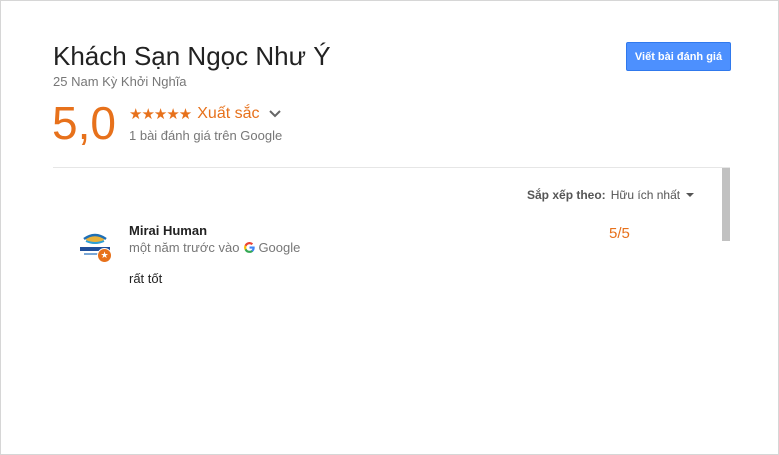 The height and width of the screenshot is (455, 779). Describe the element at coordinates (84, 123) in the screenshot. I see `overall-score: 5,0` at that location.